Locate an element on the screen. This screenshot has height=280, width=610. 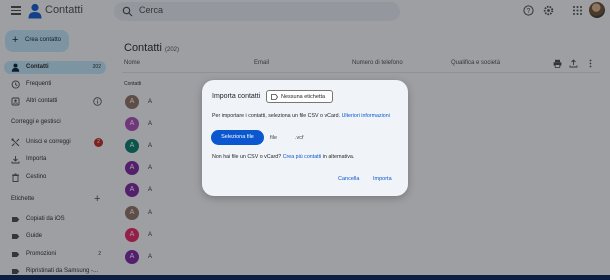
os-taskbar is located at coordinates (305, 277).